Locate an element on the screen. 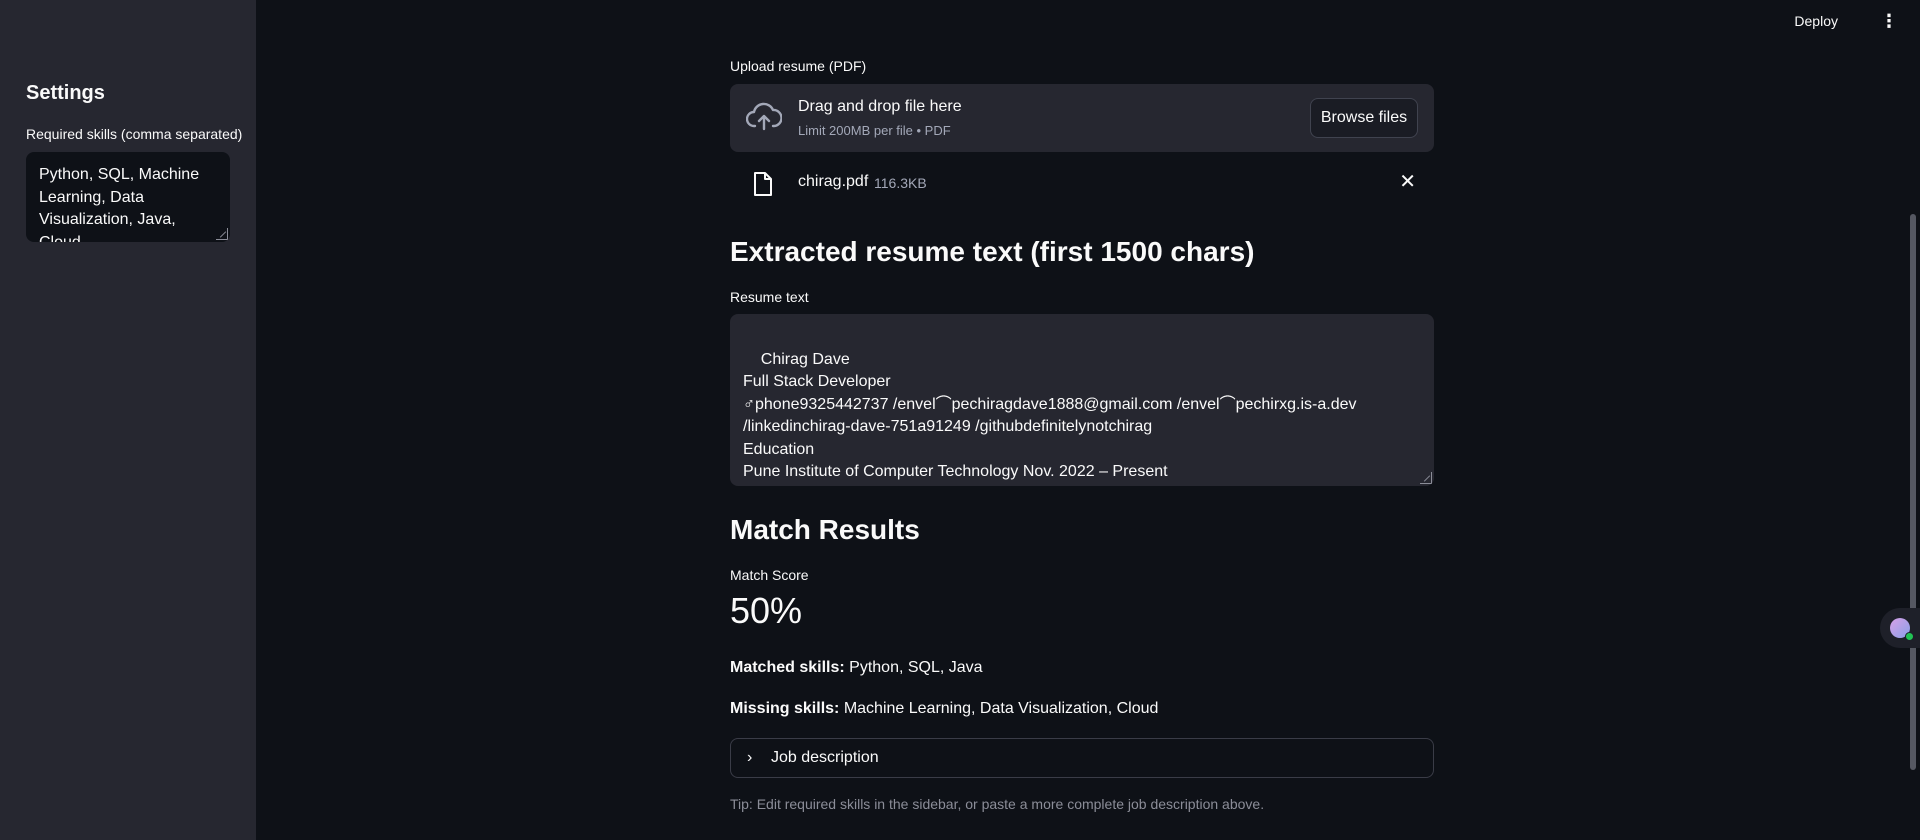 The image size is (1920, 840). dropzone-limit: Limit 200MB per file • PDF is located at coordinates (874, 130).